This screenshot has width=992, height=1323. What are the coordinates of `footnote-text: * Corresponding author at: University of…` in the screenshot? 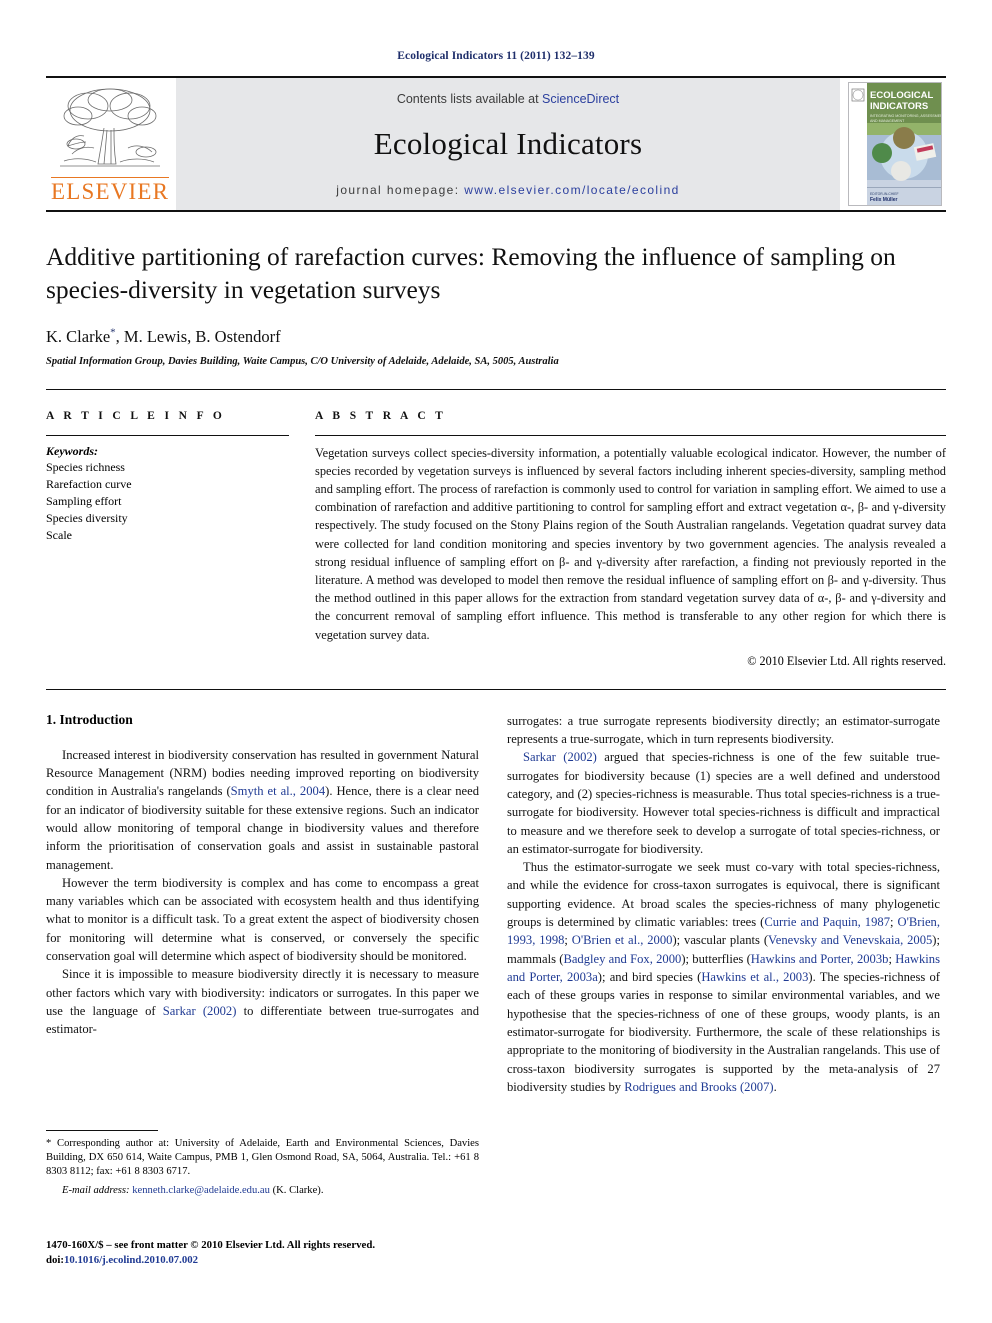 It's located at (262, 1158).